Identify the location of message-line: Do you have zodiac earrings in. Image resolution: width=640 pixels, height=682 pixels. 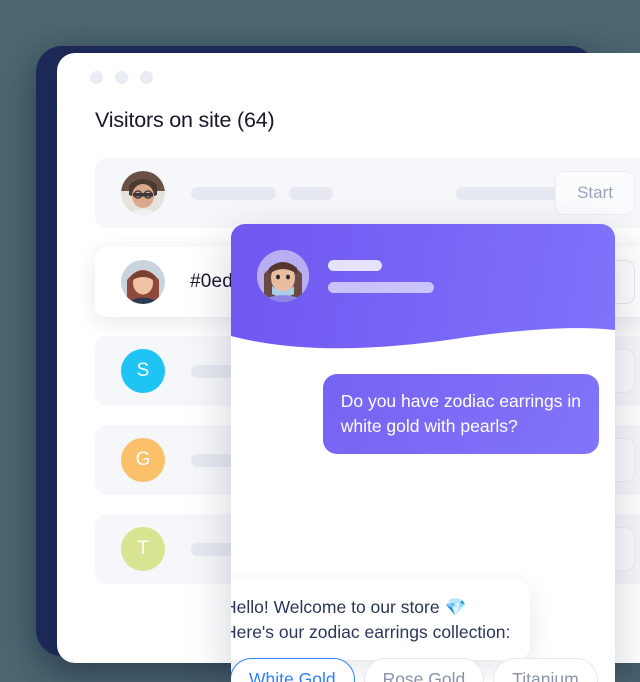
(460, 401).